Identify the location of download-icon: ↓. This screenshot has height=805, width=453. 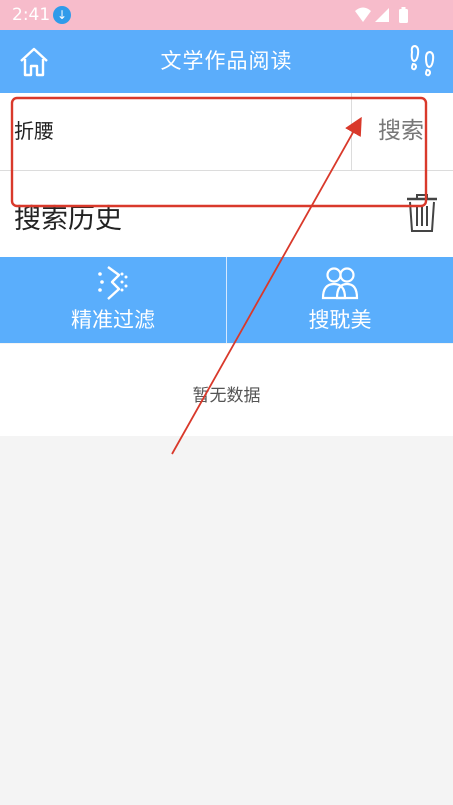
(62, 15).